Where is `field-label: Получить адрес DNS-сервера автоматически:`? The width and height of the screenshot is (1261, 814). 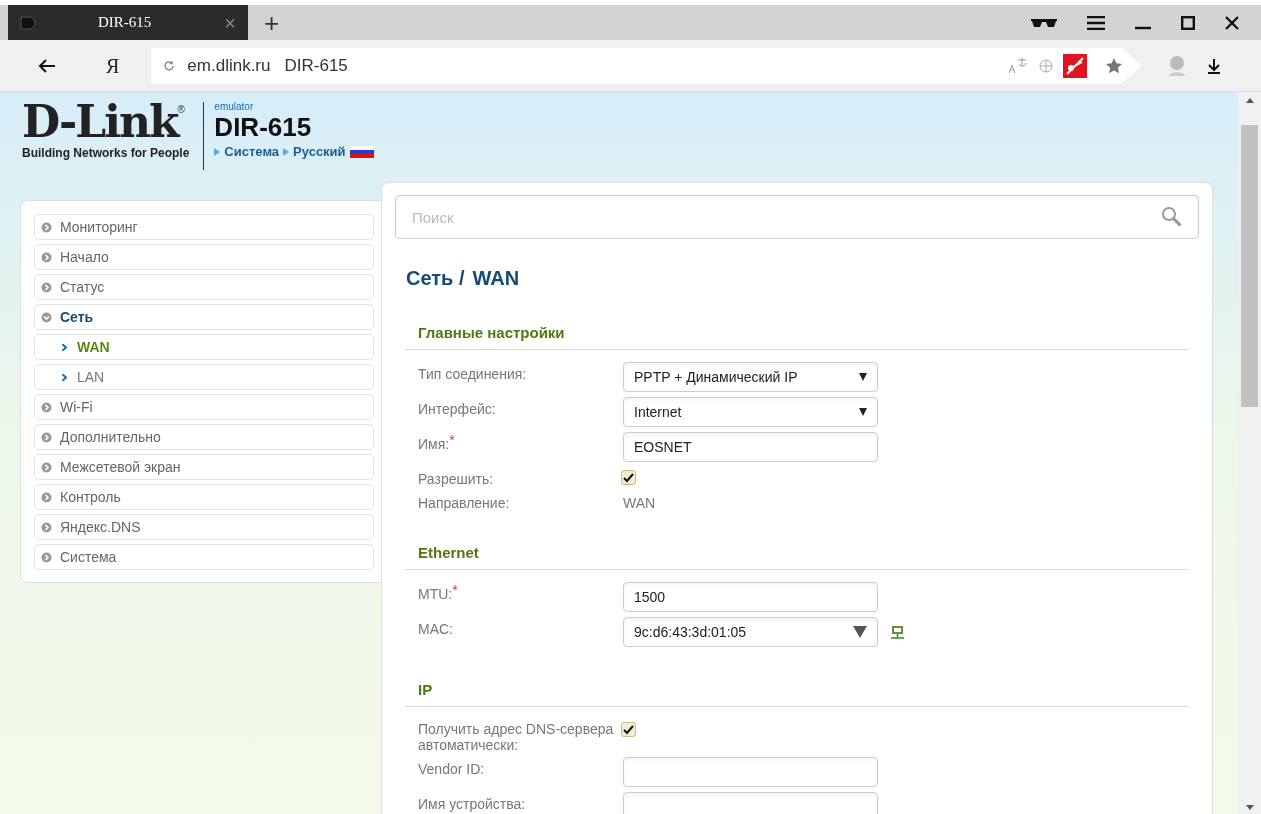 field-label: Получить адрес DNS-сервера автоматически: is located at coordinates (516, 736).